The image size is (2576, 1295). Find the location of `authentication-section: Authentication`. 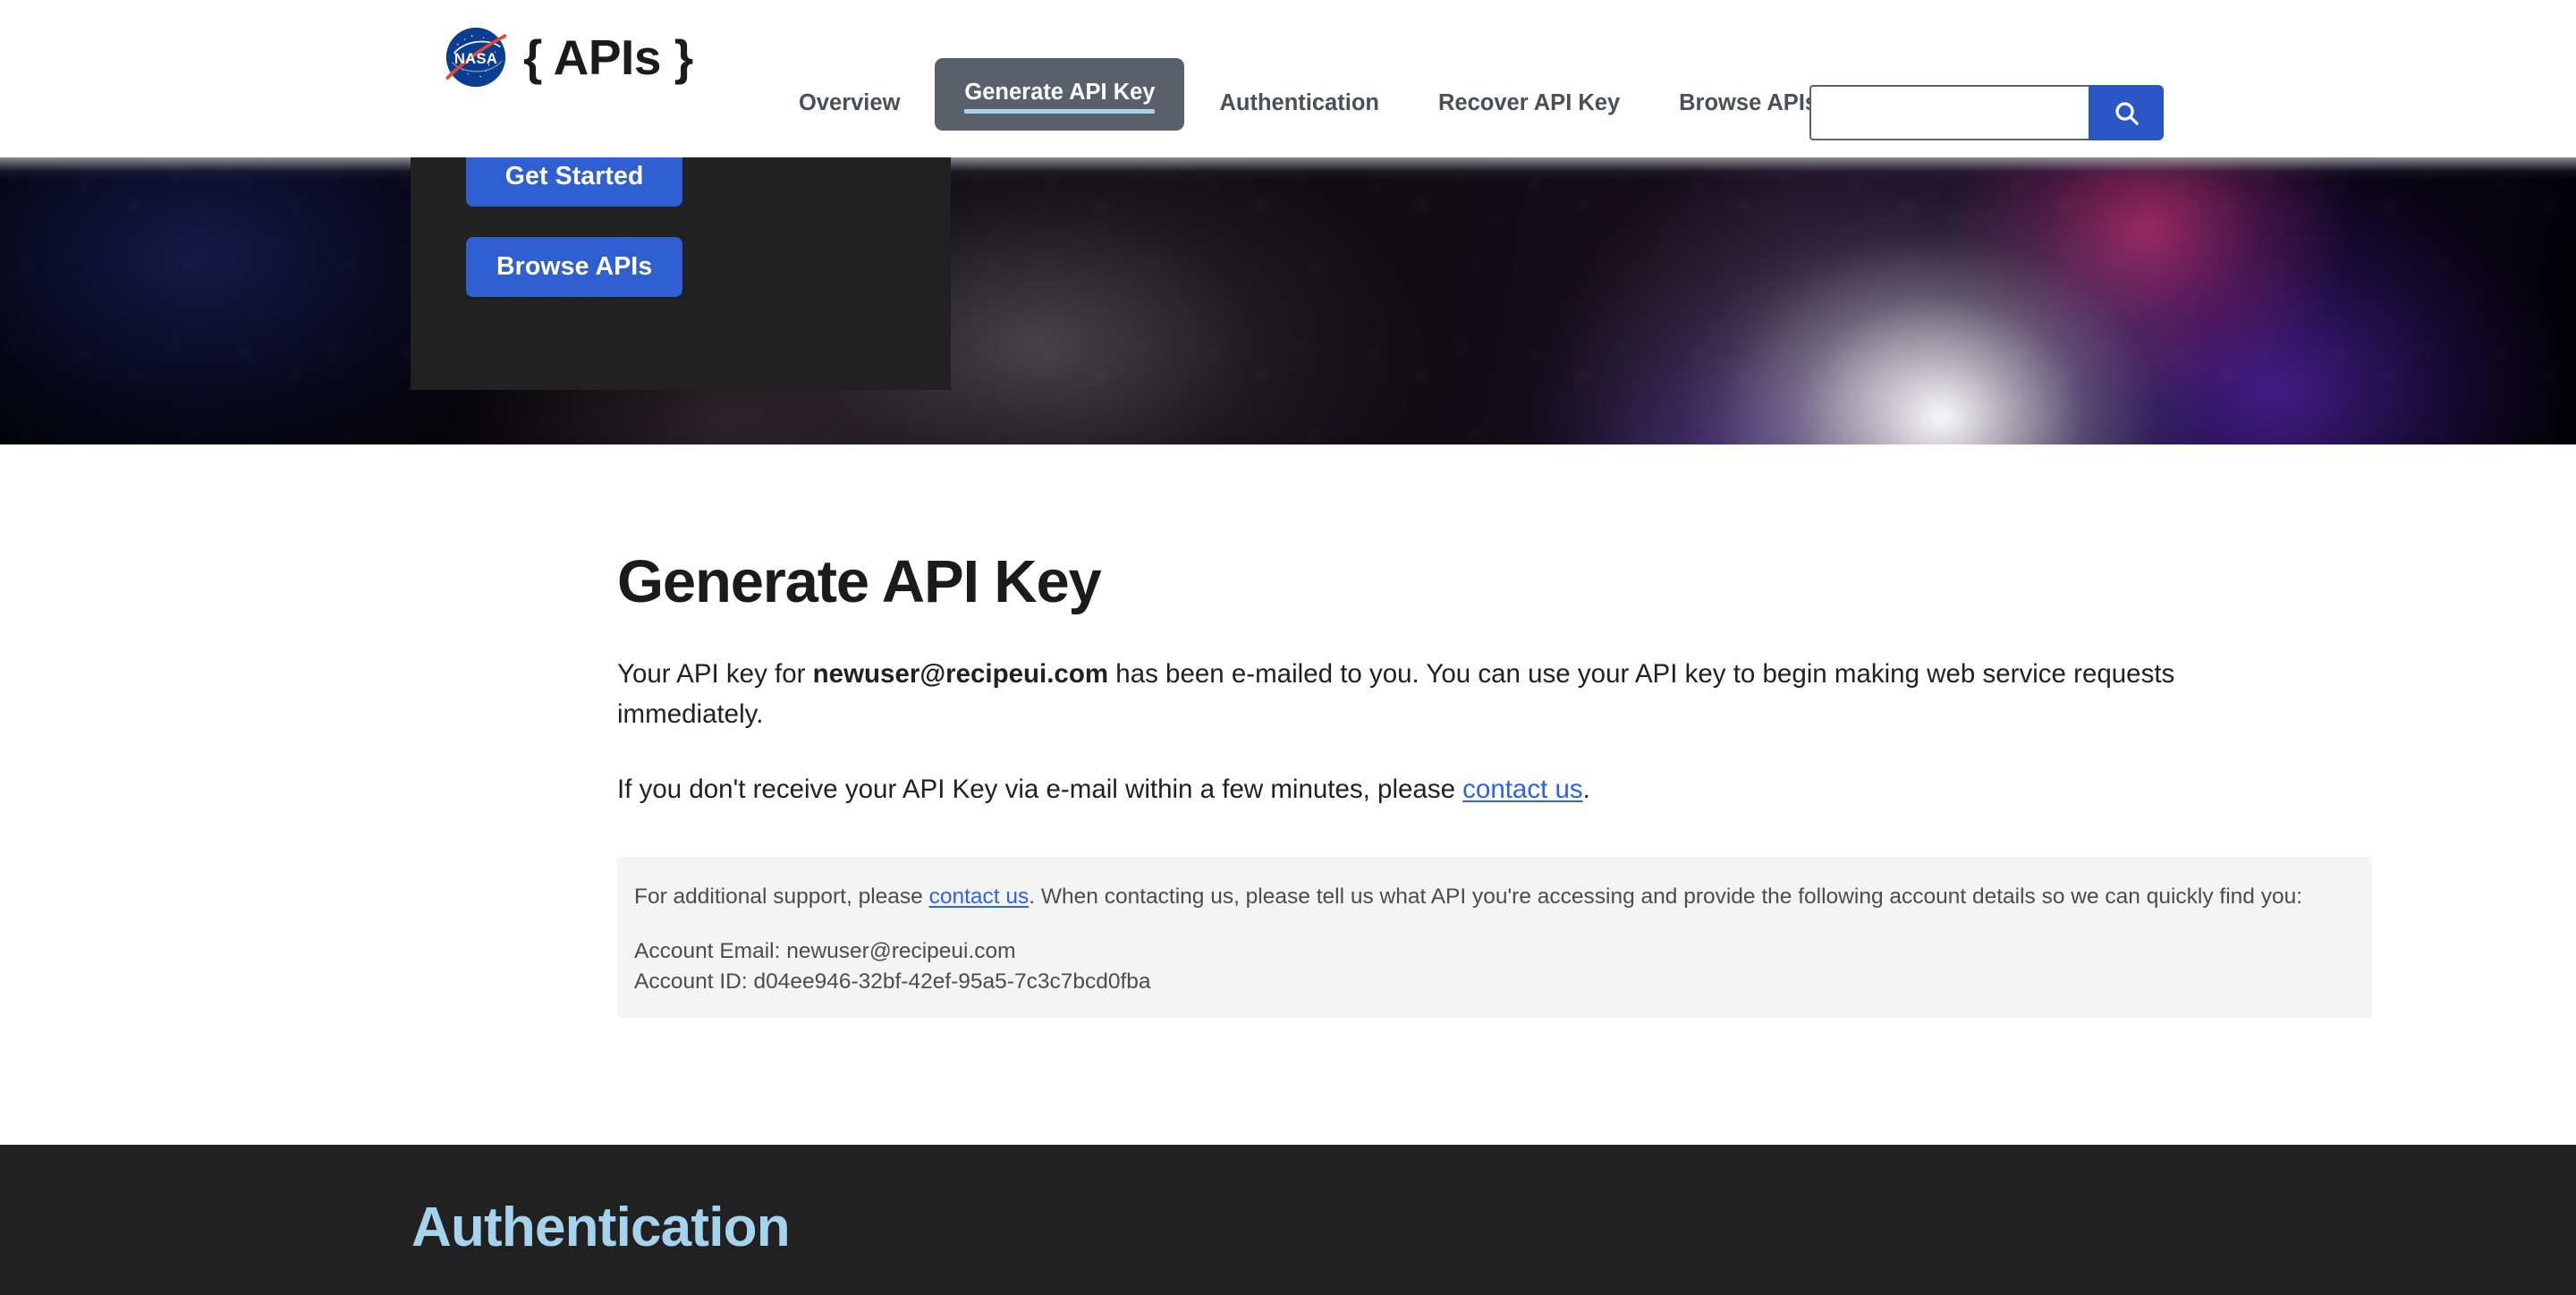

authentication-section: Authentication is located at coordinates (1288, 1220).